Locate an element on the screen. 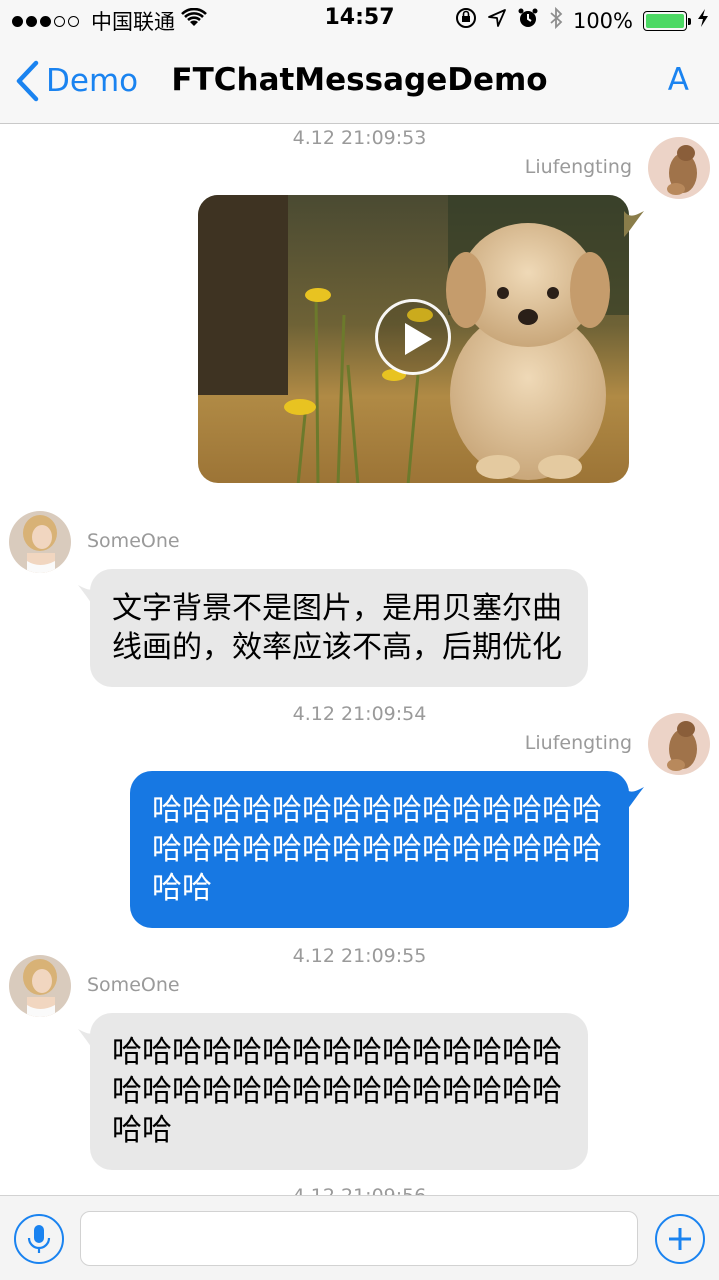 This screenshot has height=1280, width=719. plus-icon is located at coordinates (680, 1239).